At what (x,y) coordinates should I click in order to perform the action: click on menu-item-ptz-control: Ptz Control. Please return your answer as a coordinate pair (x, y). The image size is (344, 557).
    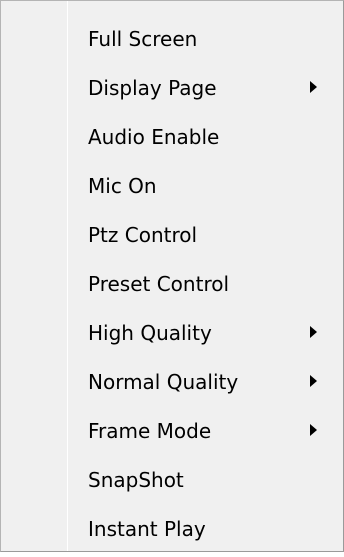
    Looking at the image, I should click on (172, 238).